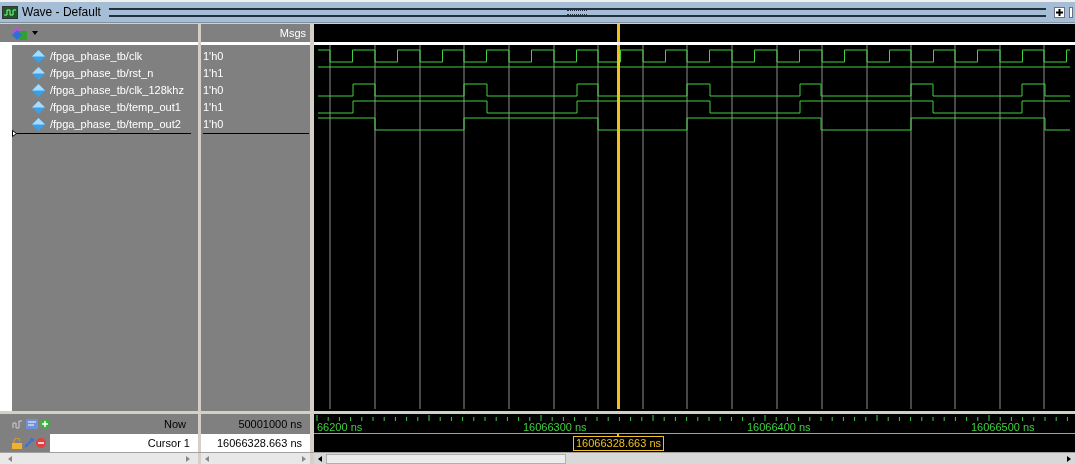 This screenshot has width=1075, height=464. I want to click on time-label: 16066500 ns, so click(1003, 427).